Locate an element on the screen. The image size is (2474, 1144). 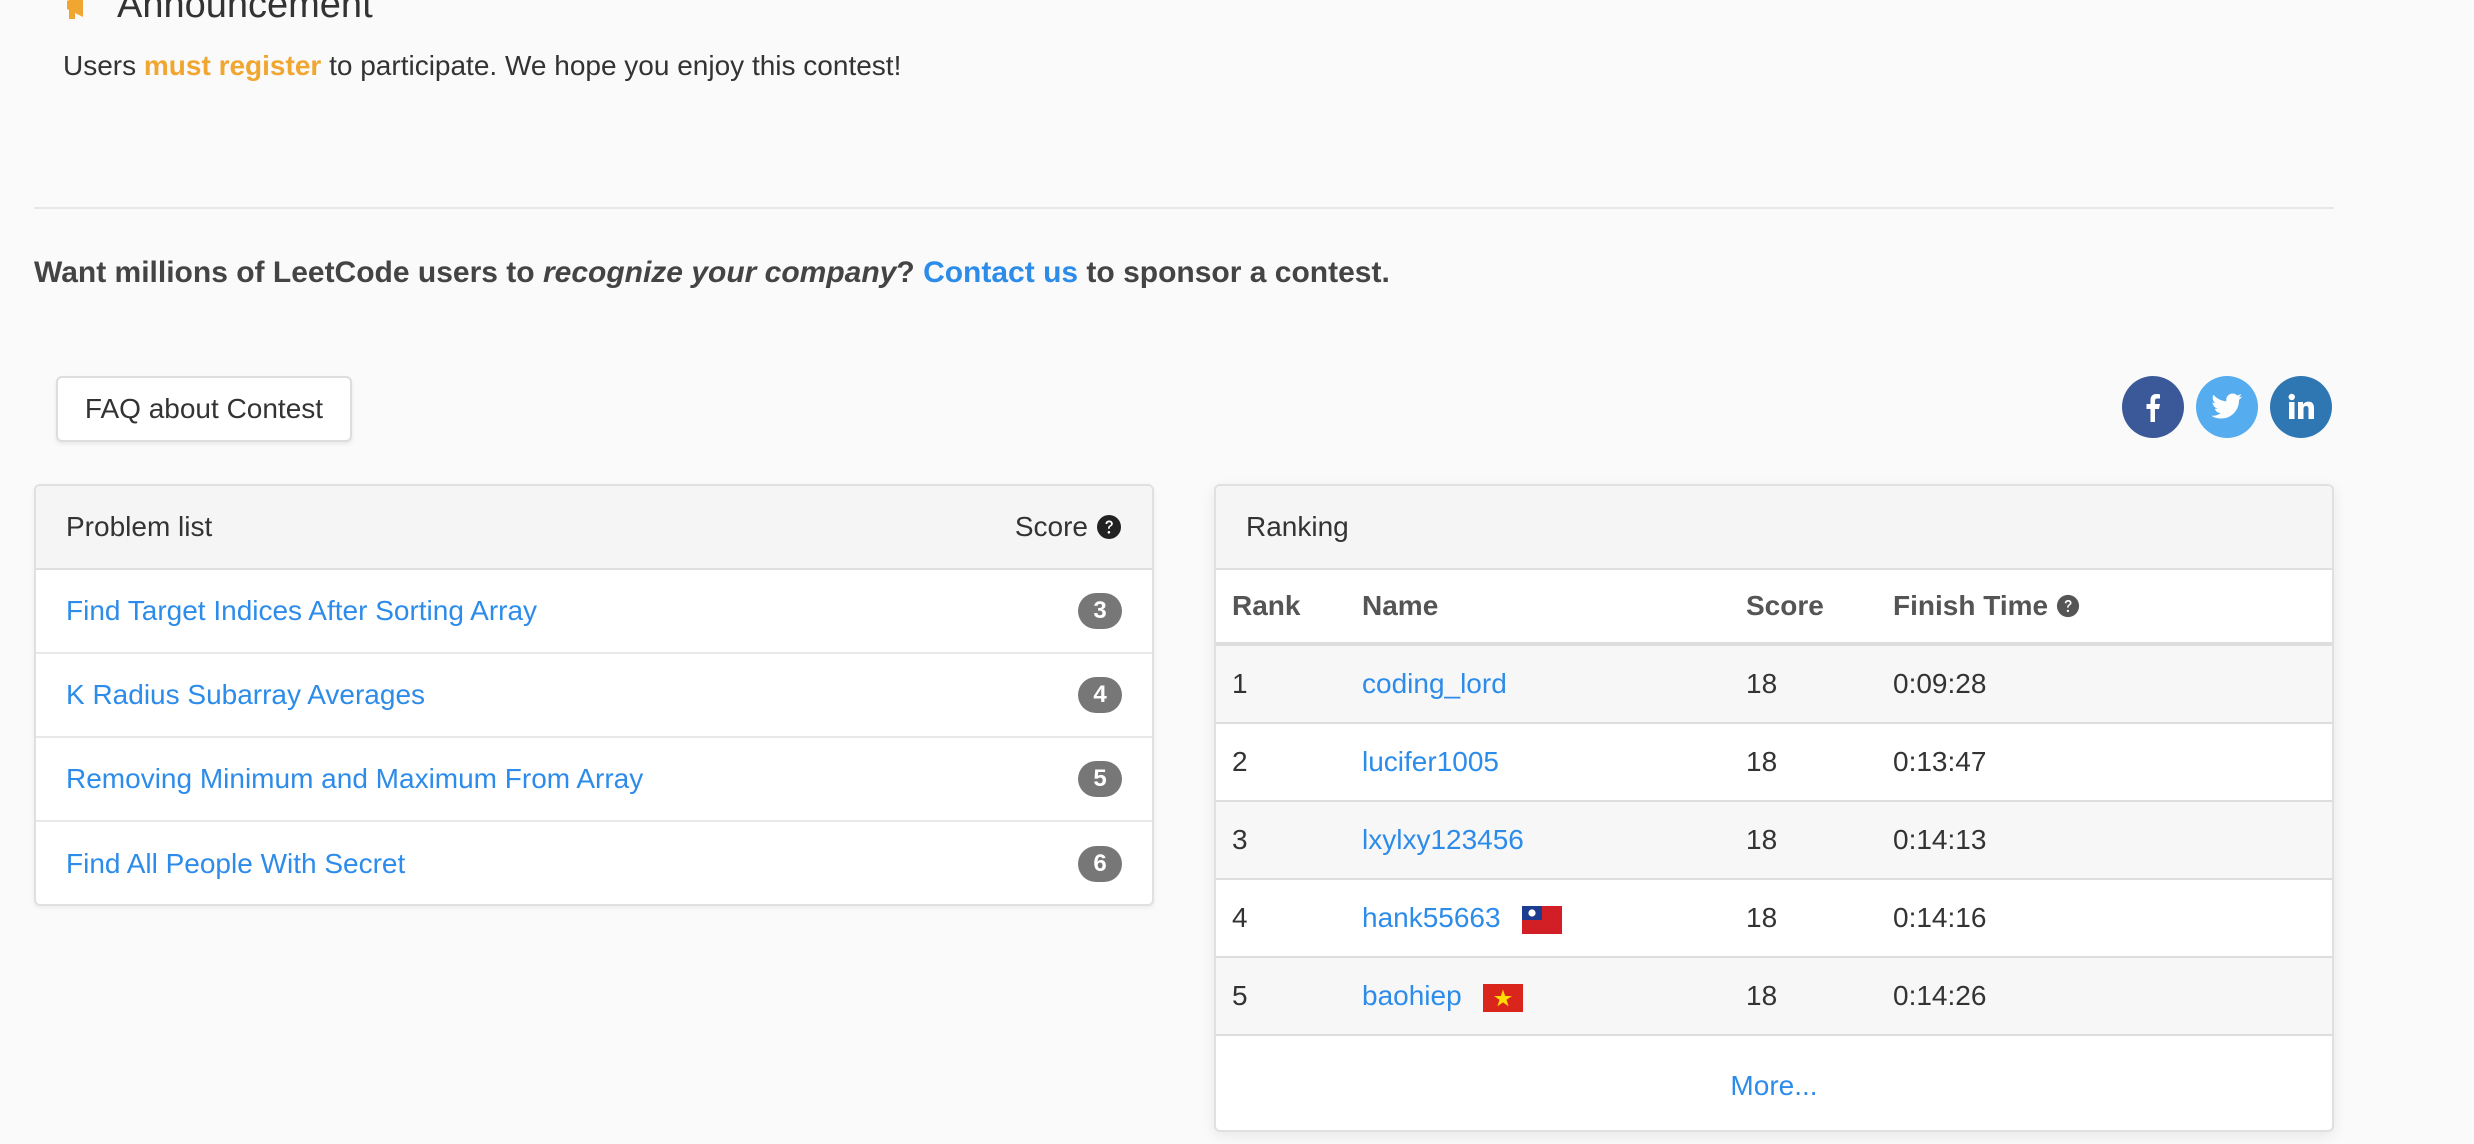
twitter-share-button is located at coordinates (2227, 407).